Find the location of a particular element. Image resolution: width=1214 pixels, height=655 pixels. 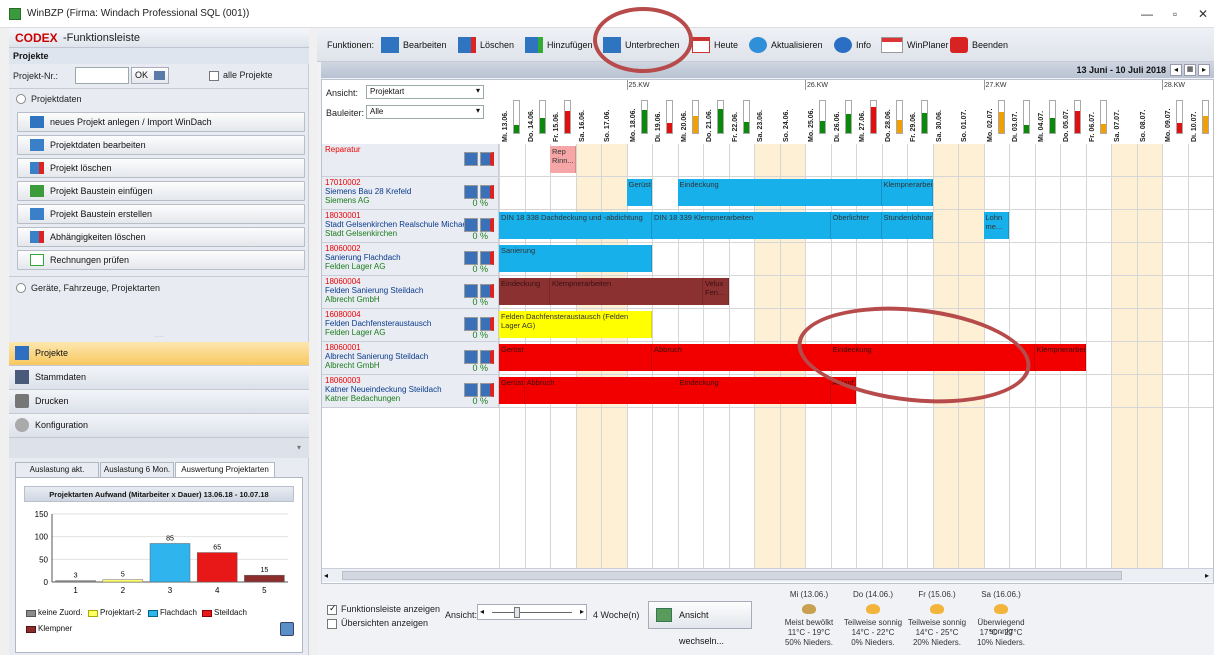

collapse-projektdaten-icon is located at coordinates (21, 99).